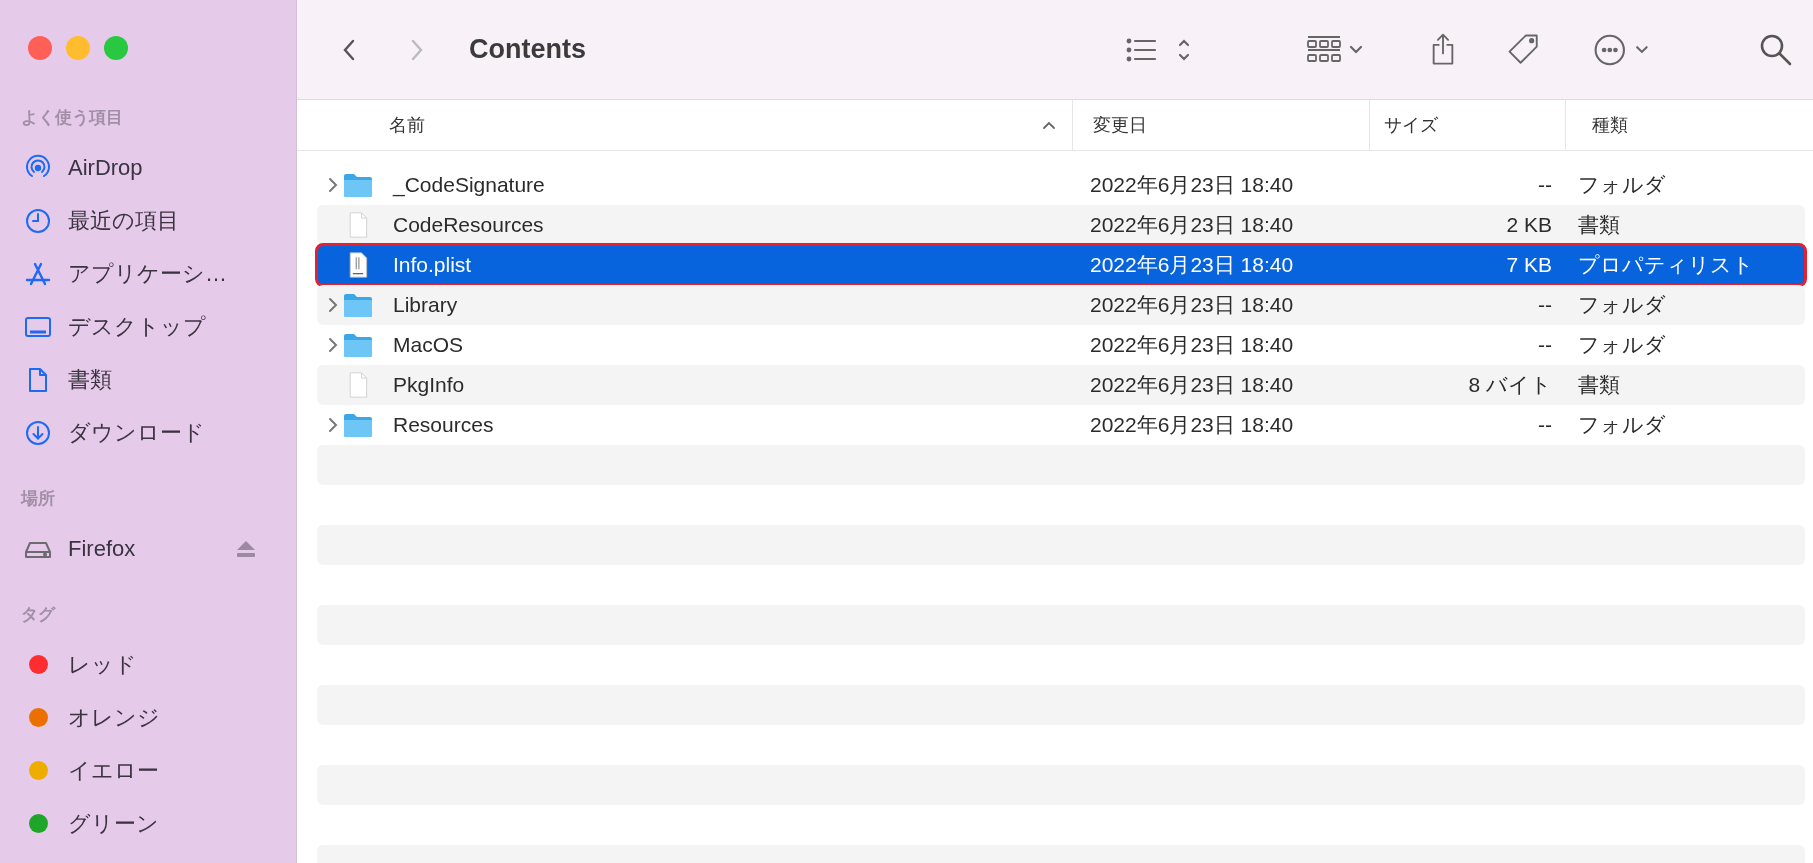  I want to click on sidebar-item: 最近の項目, so click(148, 220).